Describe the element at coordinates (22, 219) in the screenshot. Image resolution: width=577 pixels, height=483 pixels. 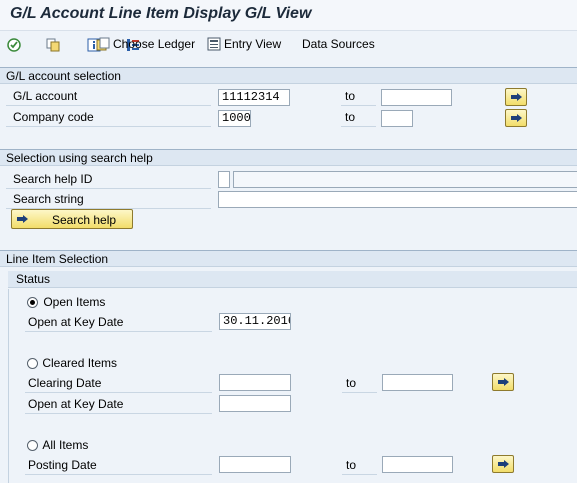
I see `search-help-arrow-icon` at that location.